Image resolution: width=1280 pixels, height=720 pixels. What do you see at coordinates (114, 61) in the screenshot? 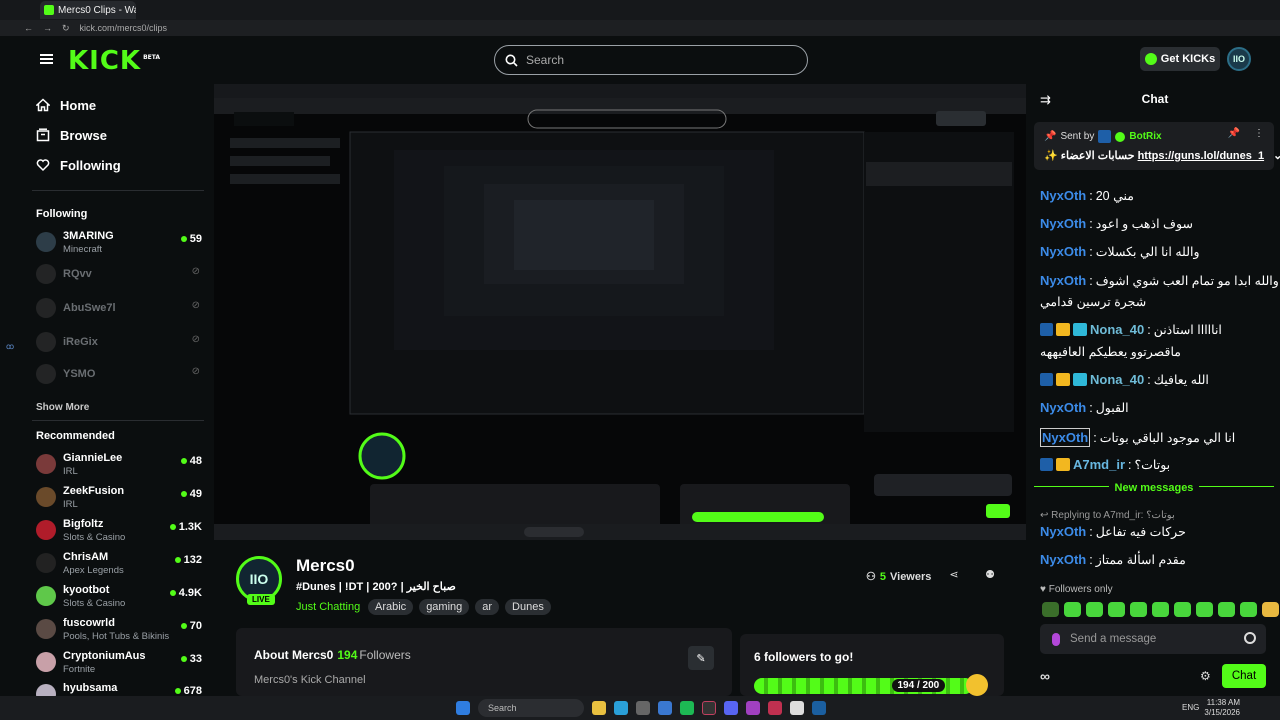
I see `kick-logo: KICK BETA` at bounding box center [114, 61].